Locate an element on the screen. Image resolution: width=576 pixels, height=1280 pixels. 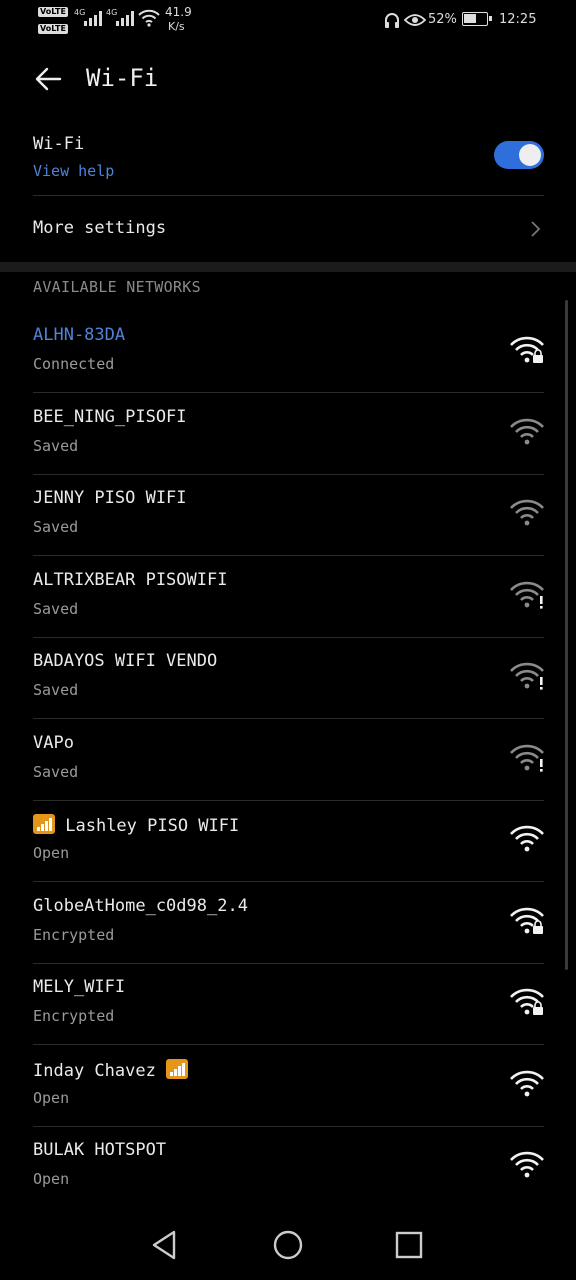
recents-nav-icon is located at coordinates (409, 1245).